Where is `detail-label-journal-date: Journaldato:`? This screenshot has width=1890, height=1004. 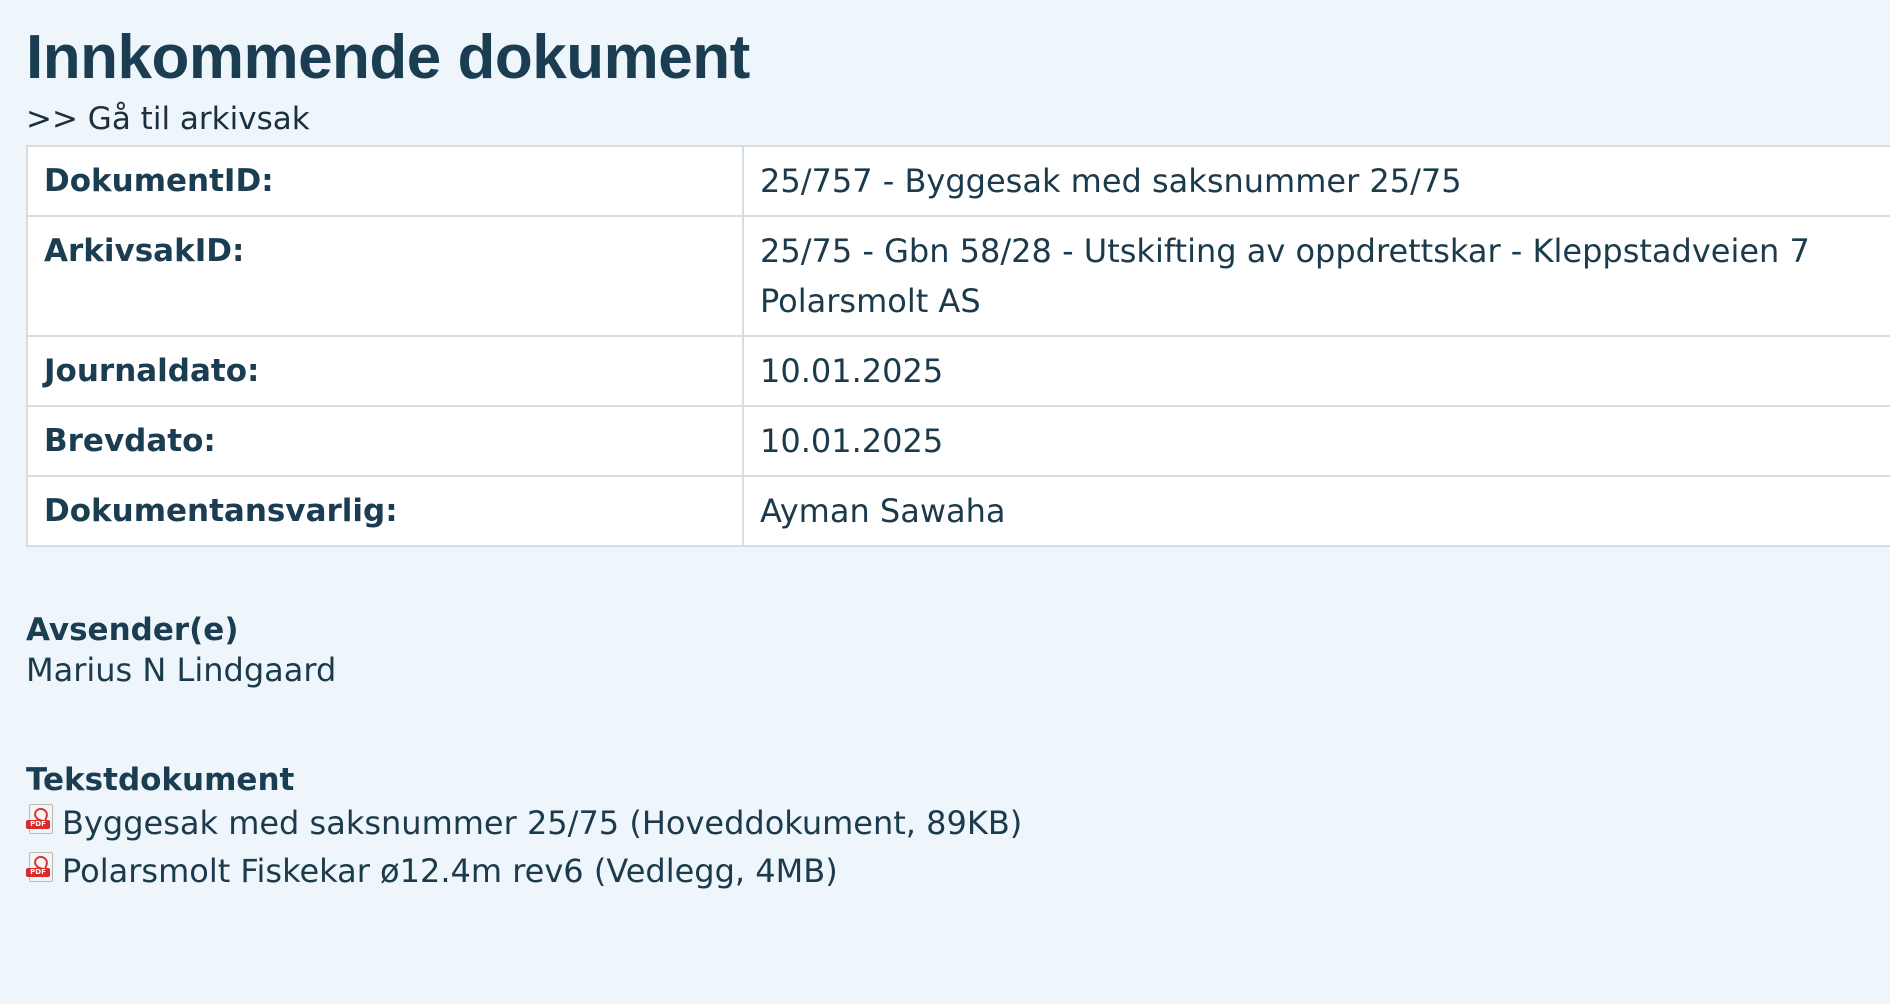
detail-label-journal-date: Journaldato: is located at coordinates (385, 371).